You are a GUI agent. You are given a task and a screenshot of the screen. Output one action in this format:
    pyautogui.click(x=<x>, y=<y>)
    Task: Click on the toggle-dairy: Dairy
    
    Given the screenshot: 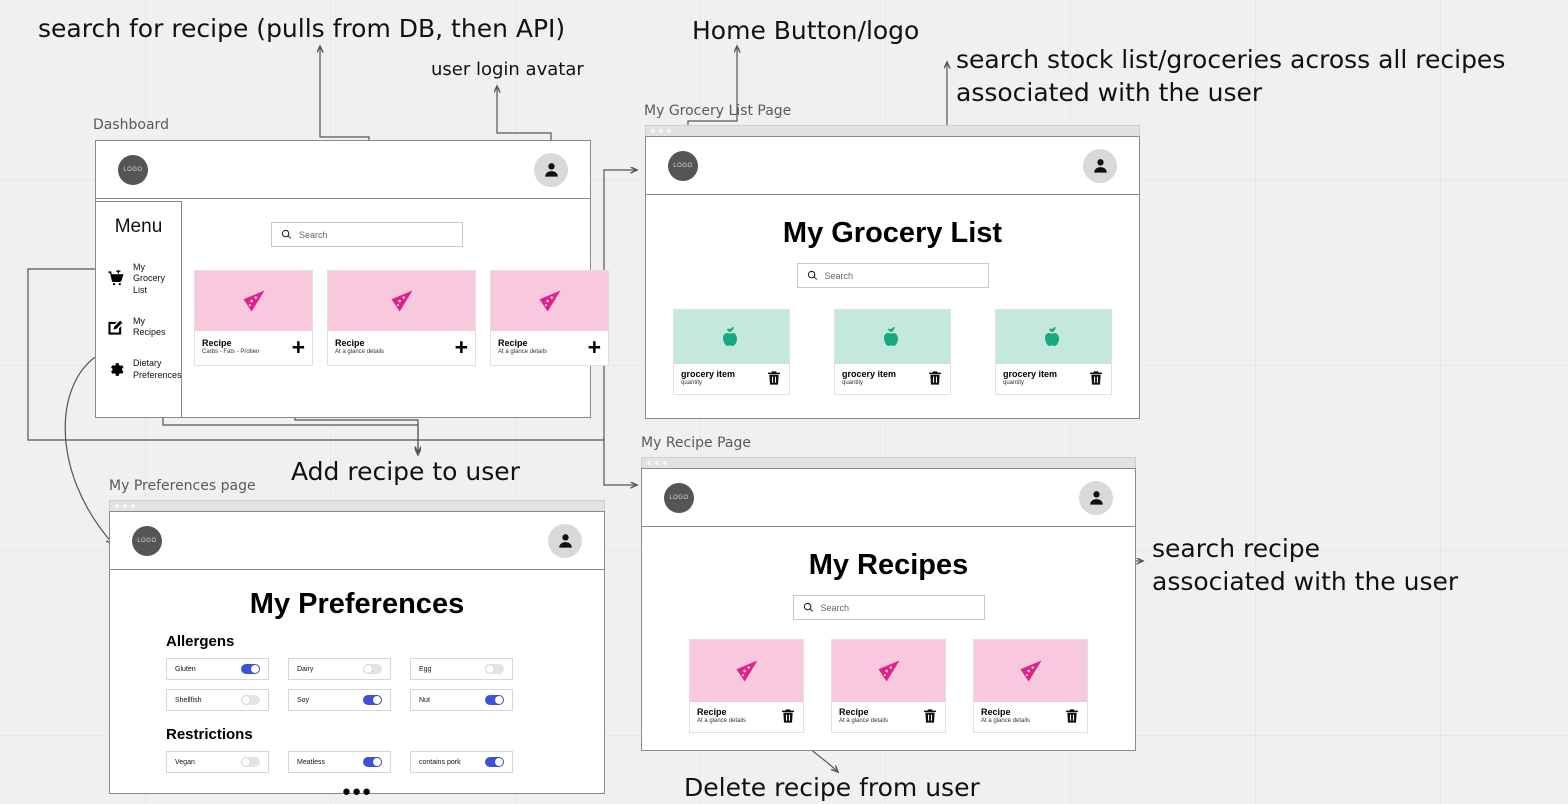 What is the action you would take?
    pyautogui.click(x=339, y=669)
    